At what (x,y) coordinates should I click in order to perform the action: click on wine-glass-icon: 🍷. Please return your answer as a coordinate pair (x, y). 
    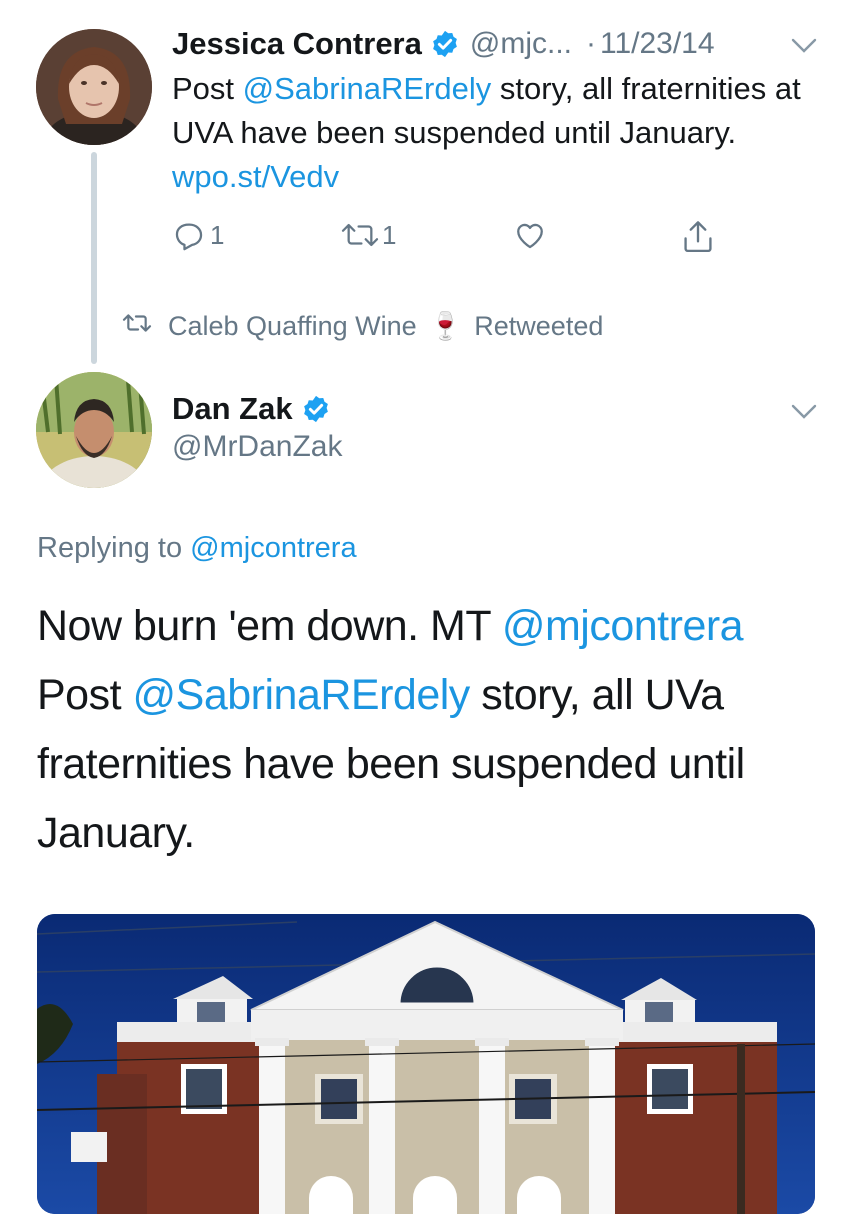
    Looking at the image, I should click on (445, 326).